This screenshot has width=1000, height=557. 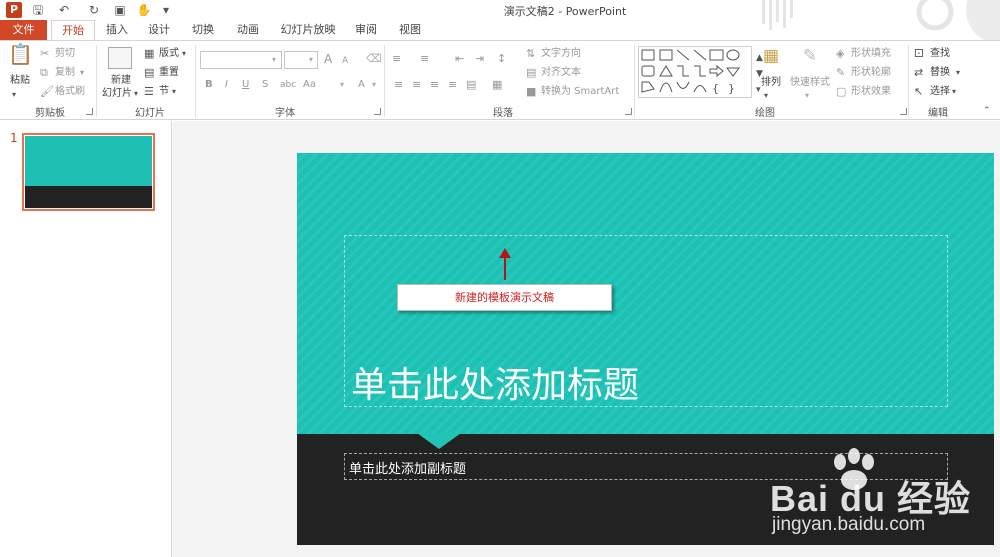 I want to click on shape-effects-button: 形状效果, so click(x=871, y=92).